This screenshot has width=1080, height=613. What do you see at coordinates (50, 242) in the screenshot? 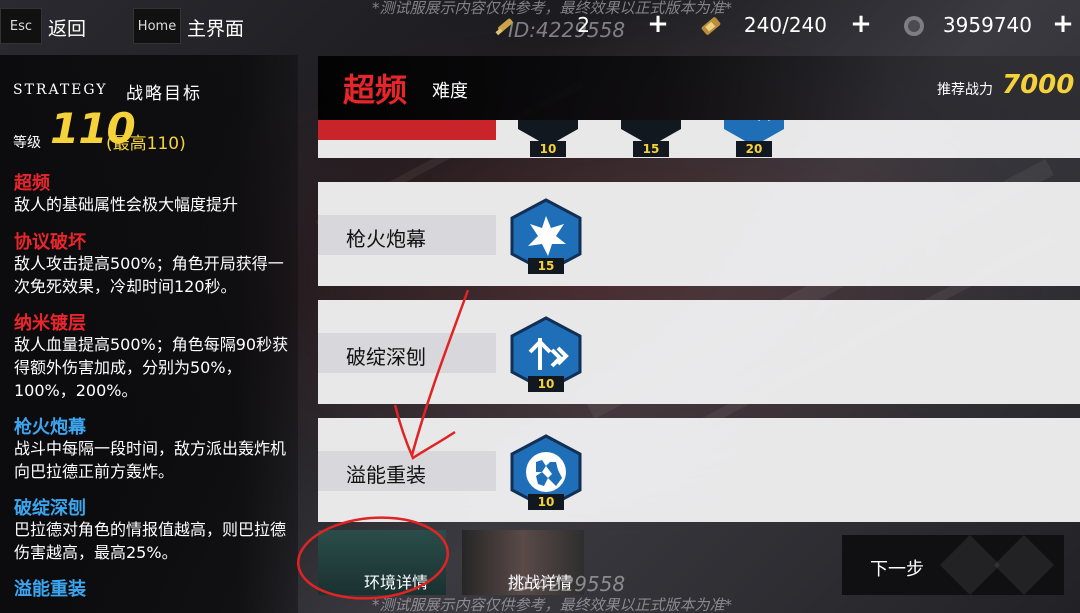
I see `effect-title: 协议破坏` at bounding box center [50, 242].